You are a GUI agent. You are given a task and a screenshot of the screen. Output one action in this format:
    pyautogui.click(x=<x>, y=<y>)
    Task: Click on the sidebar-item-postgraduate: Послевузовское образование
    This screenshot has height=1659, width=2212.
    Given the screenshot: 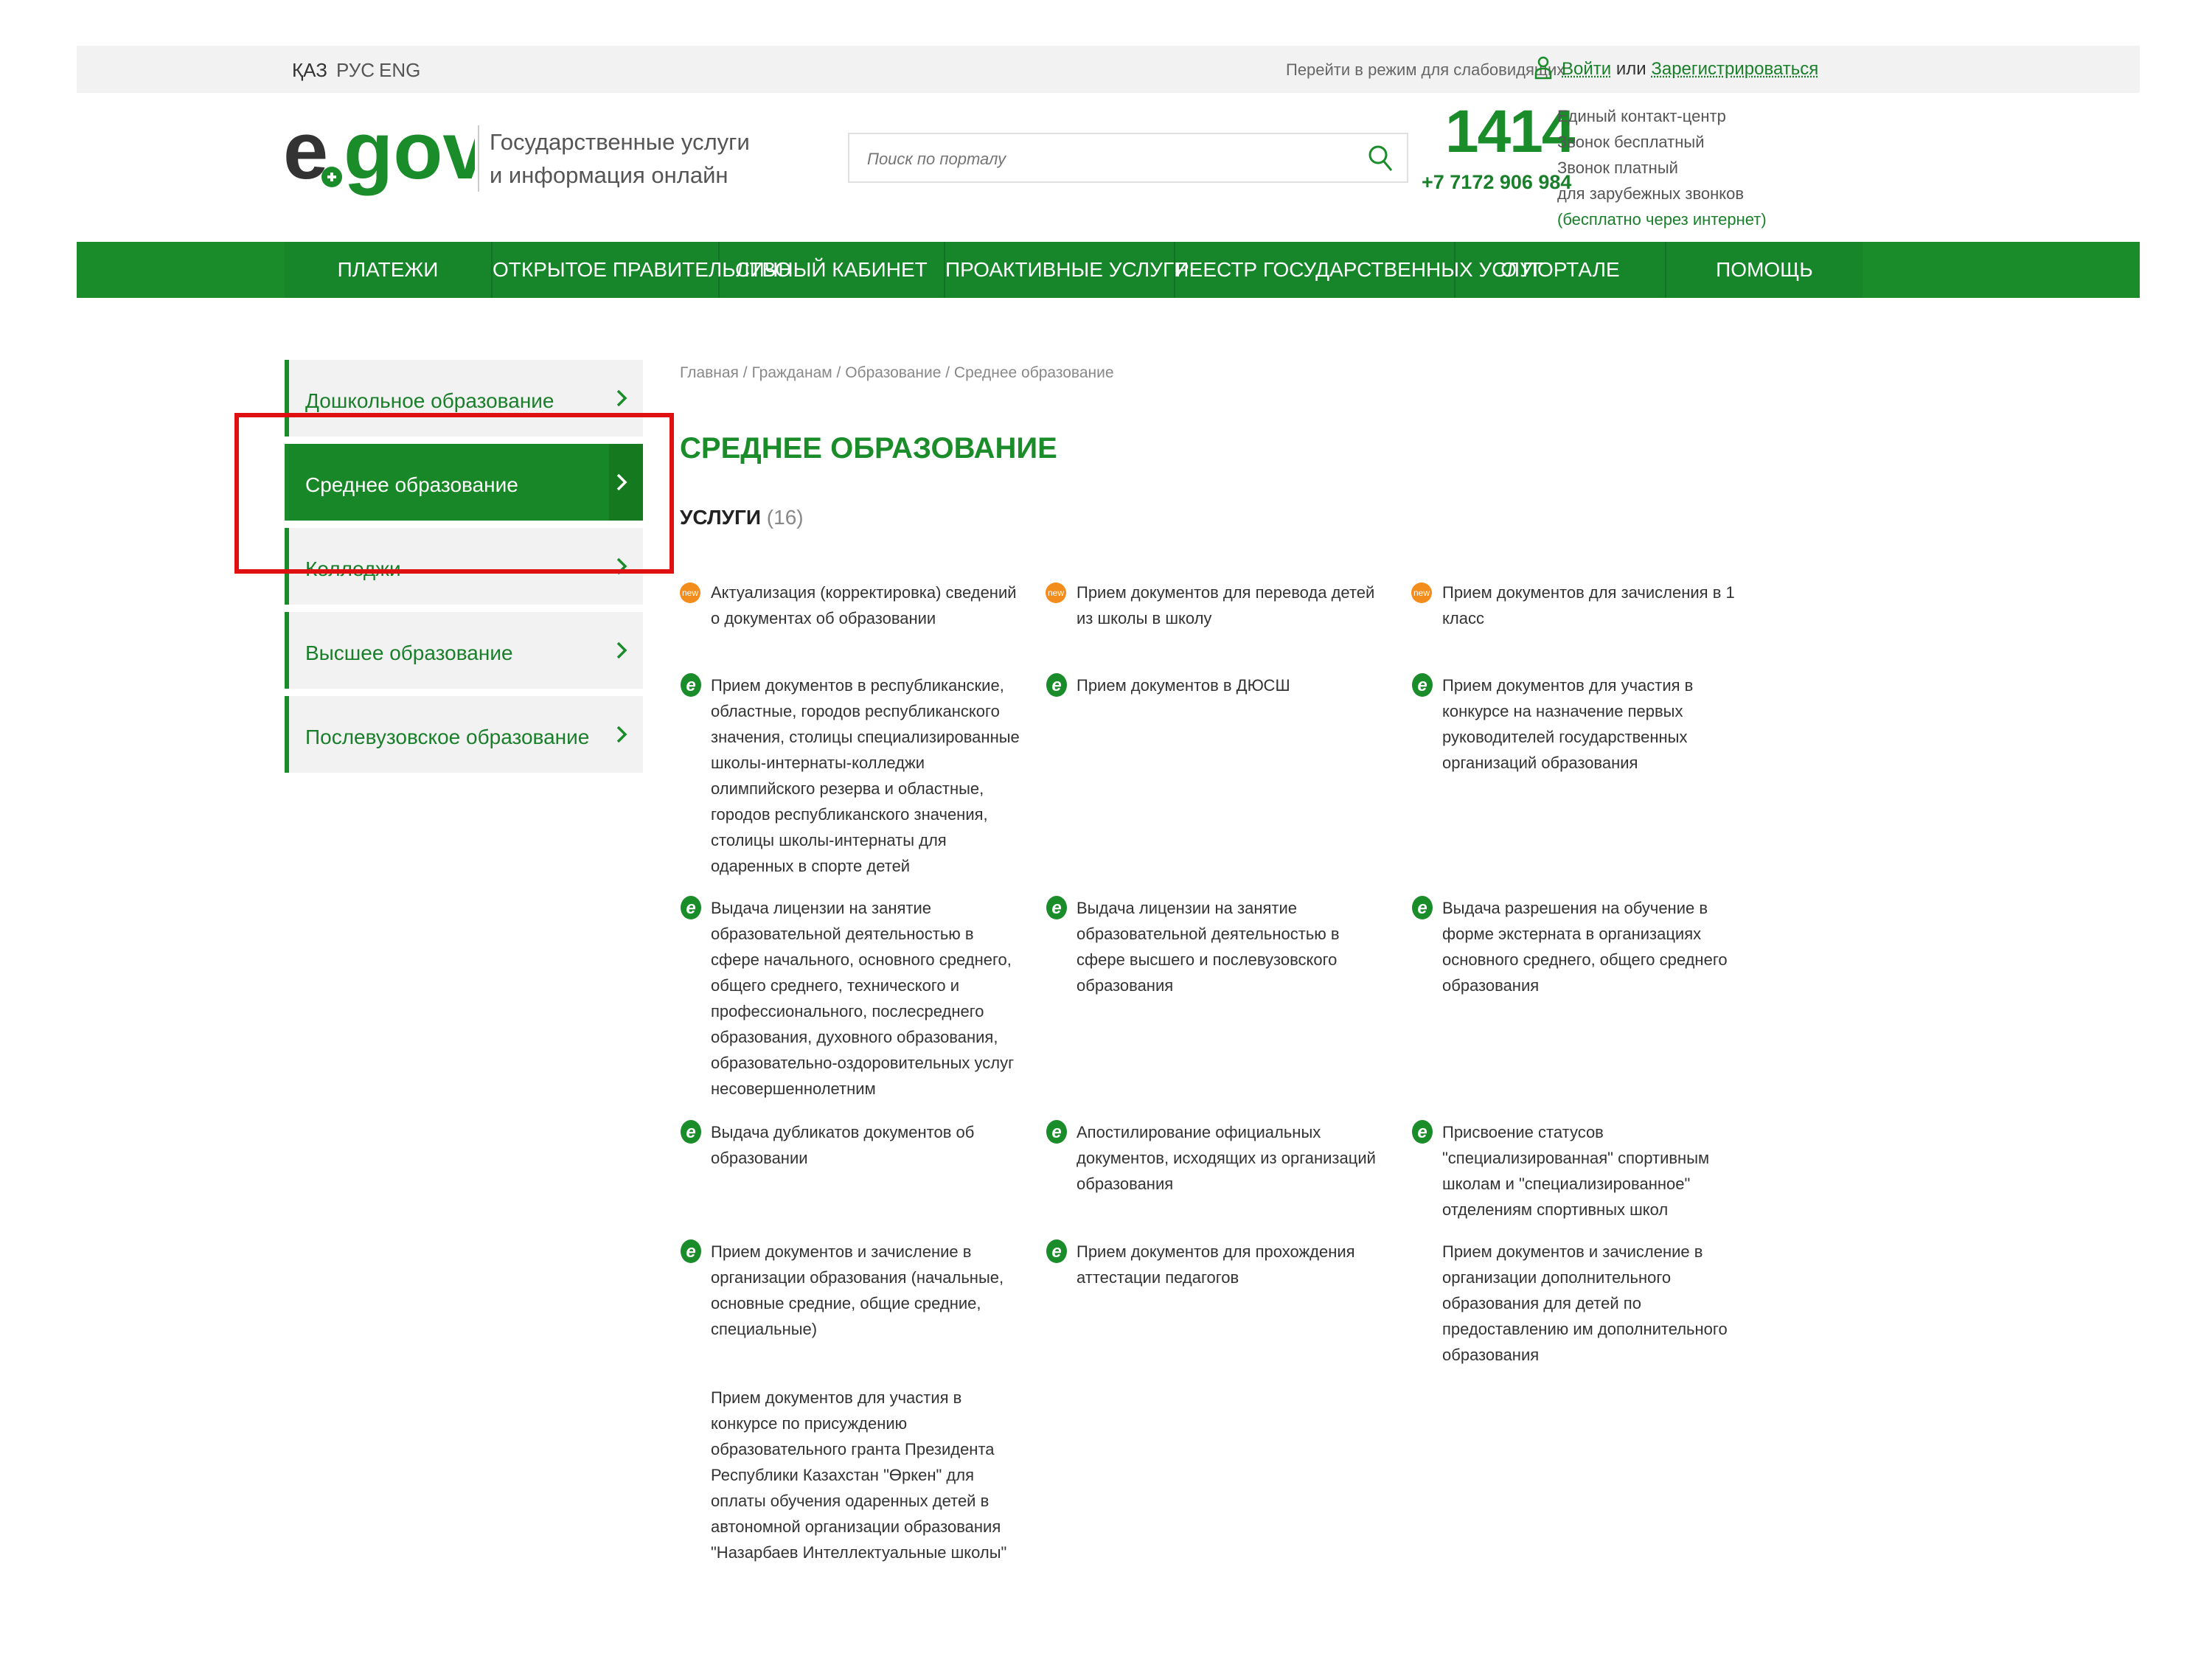 What is the action you would take?
    pyautogui.click(x=464, y=734)
    